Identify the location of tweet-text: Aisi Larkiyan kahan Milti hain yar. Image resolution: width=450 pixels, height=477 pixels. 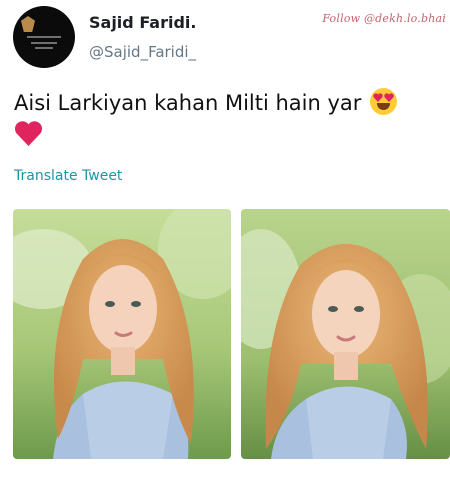
(206, 101).